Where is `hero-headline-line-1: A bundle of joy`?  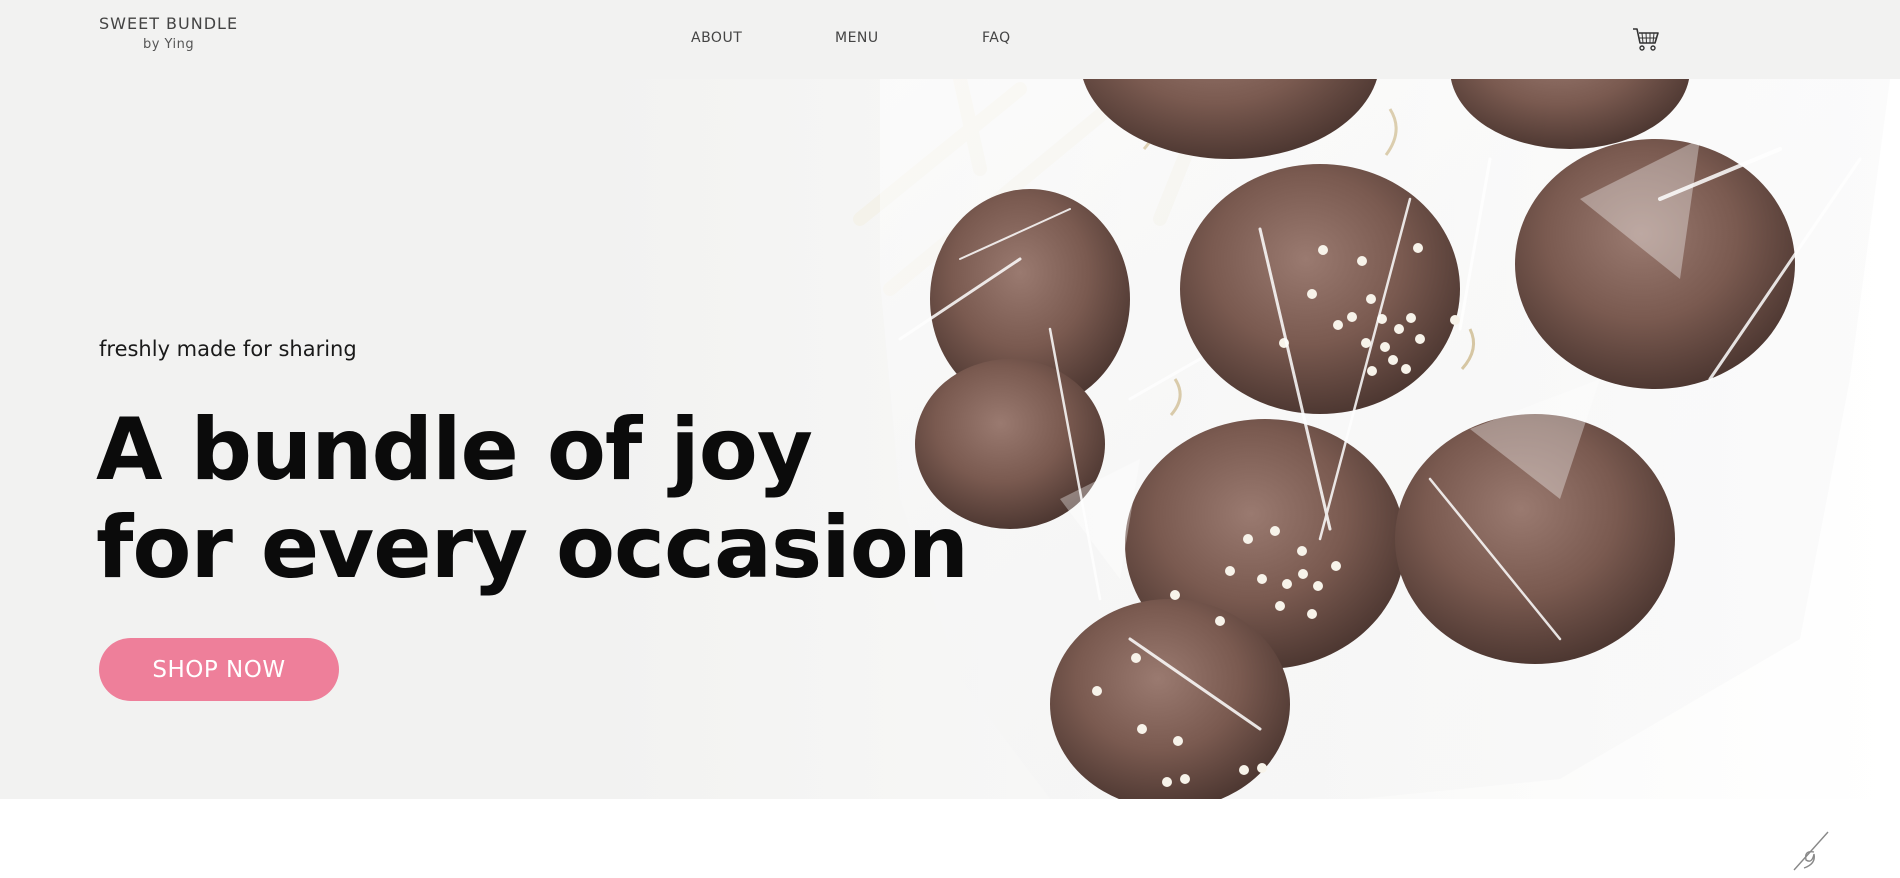
hero-headline-line-1: A bundle of joy is located at coordinates (454, 450).